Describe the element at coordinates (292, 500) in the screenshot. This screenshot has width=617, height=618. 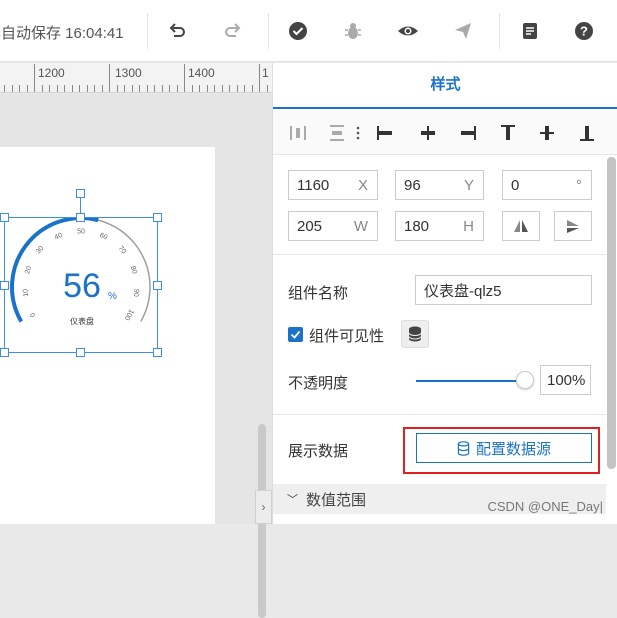
I see `chevron-down-icon: ﹀` at that location.